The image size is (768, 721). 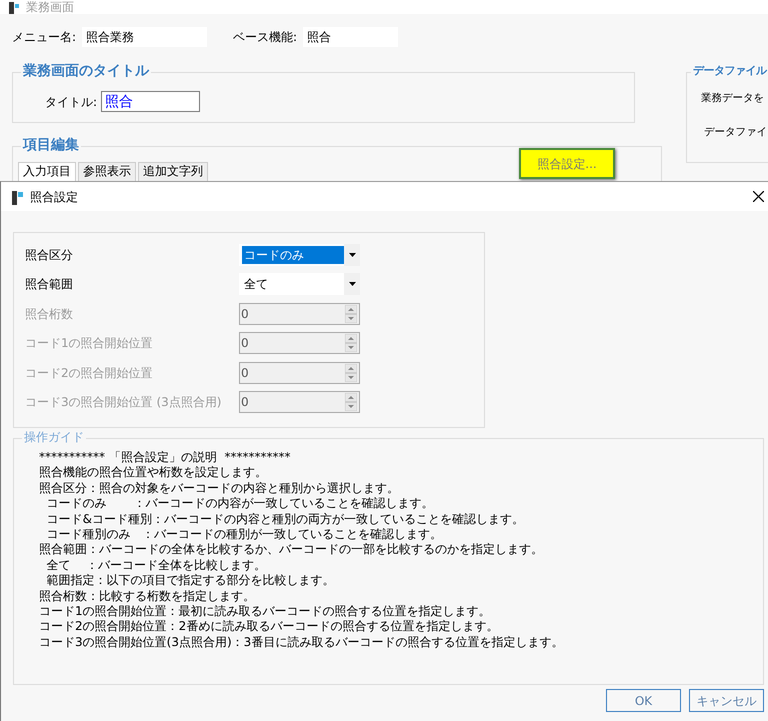 I want to click on tab: 追加文字列, so click(x=173, y=172).